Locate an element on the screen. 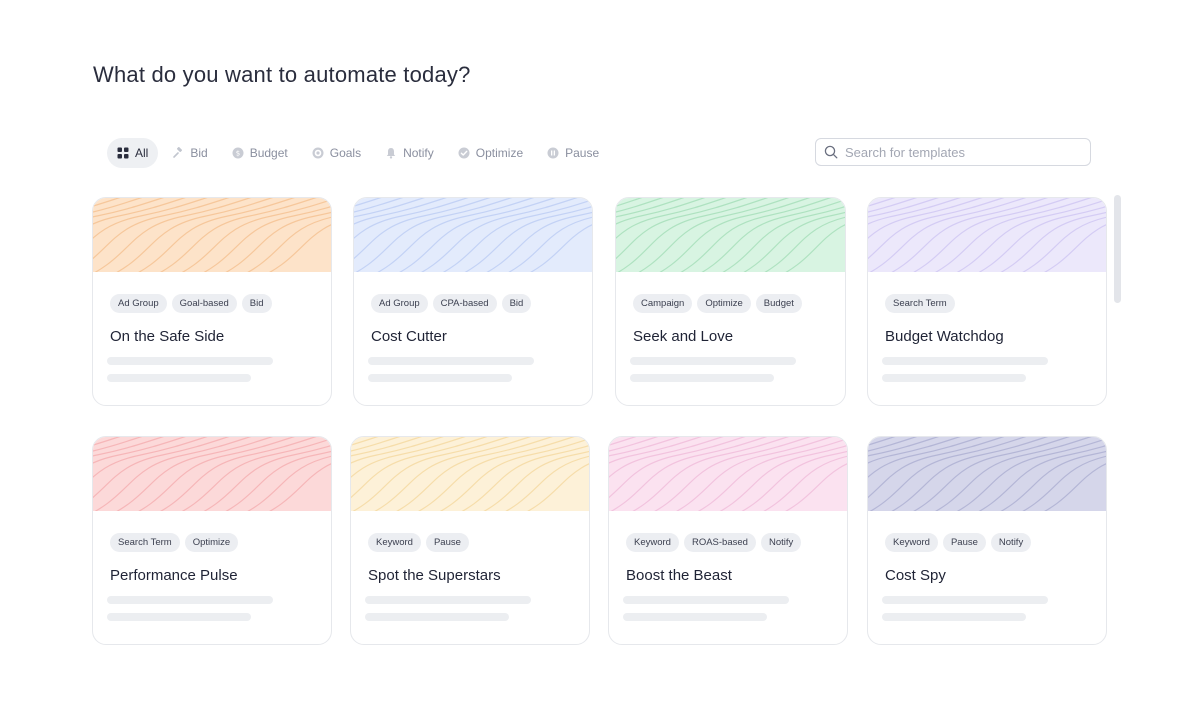 The image size is (1200, 716). grid-icon is located at coordinates (123, 153).